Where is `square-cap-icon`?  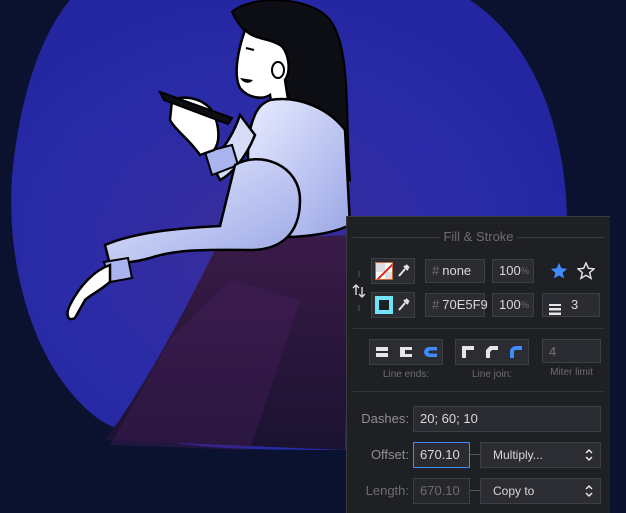 square-cap-icon is located at coordinates (406, 352).